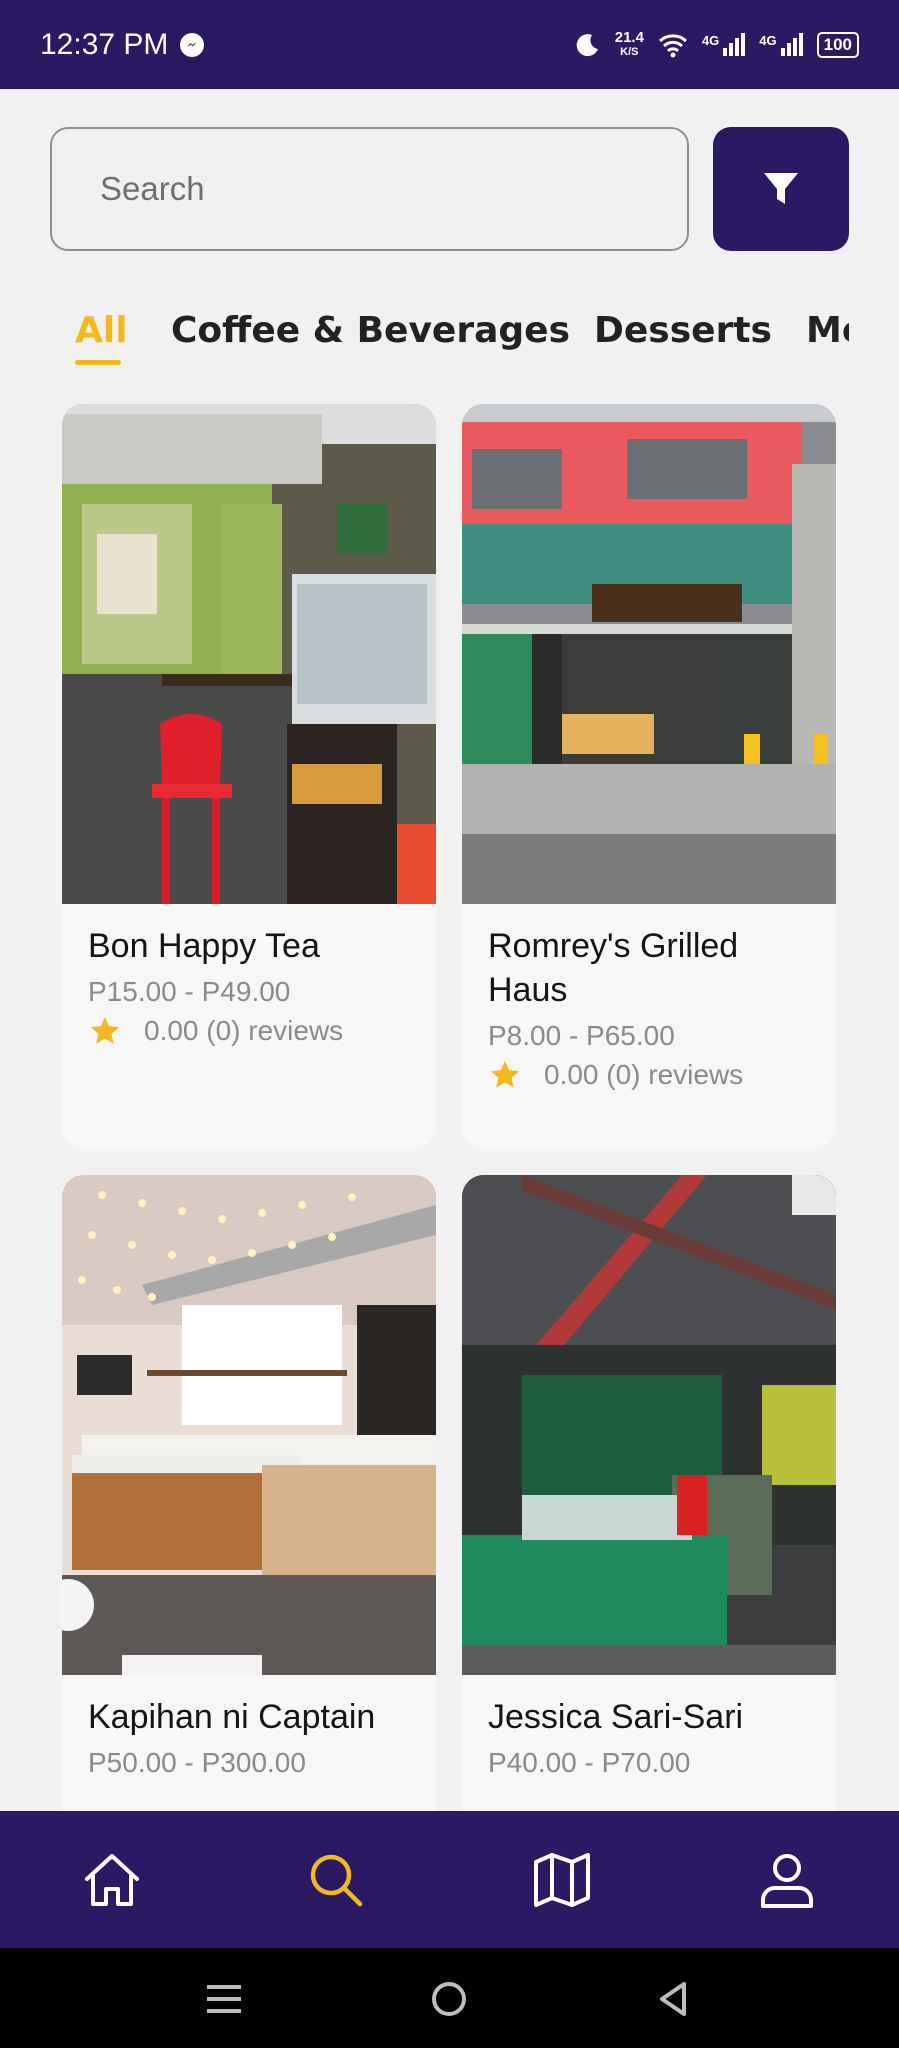 The image size is (899, 2048). I want to click on filter-funnel-icon, so click(781, 188).